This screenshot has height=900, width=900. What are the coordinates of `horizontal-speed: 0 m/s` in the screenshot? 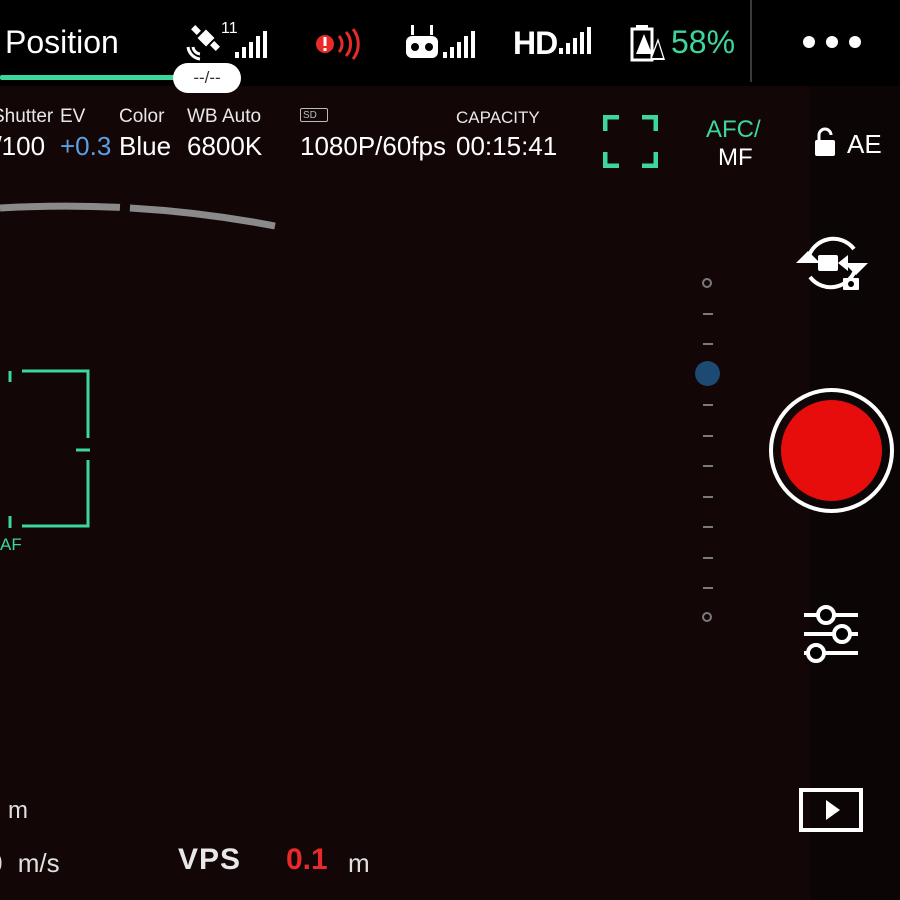 It's located at (30, 863).